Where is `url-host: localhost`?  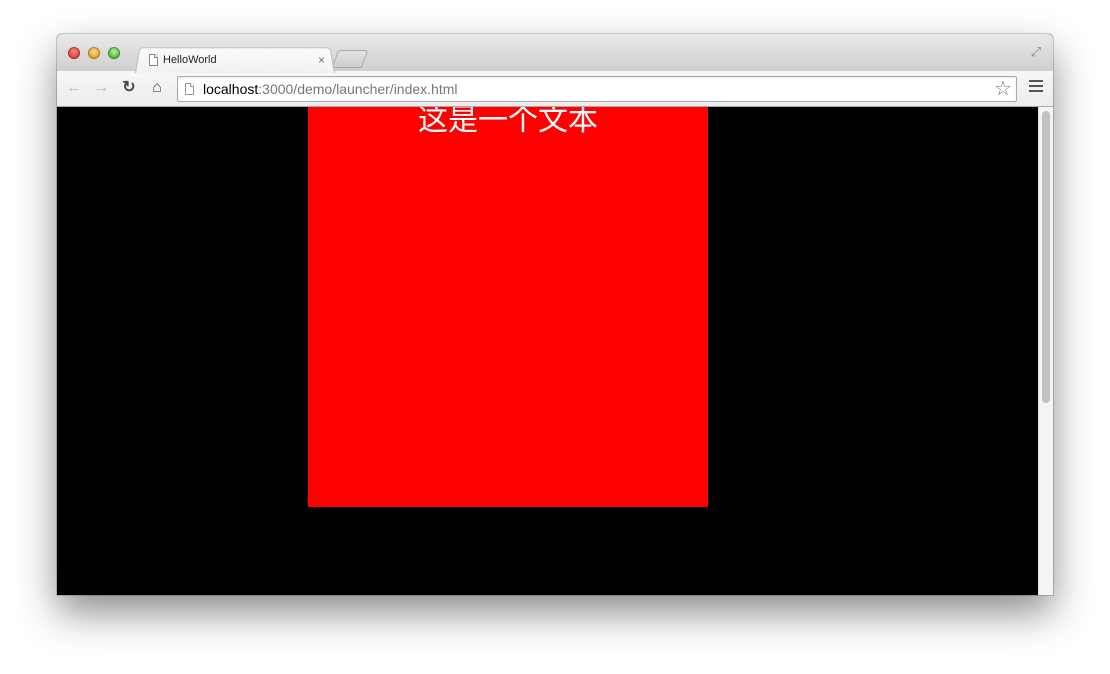
url-host: localhost is located at coordinates (231, 89).